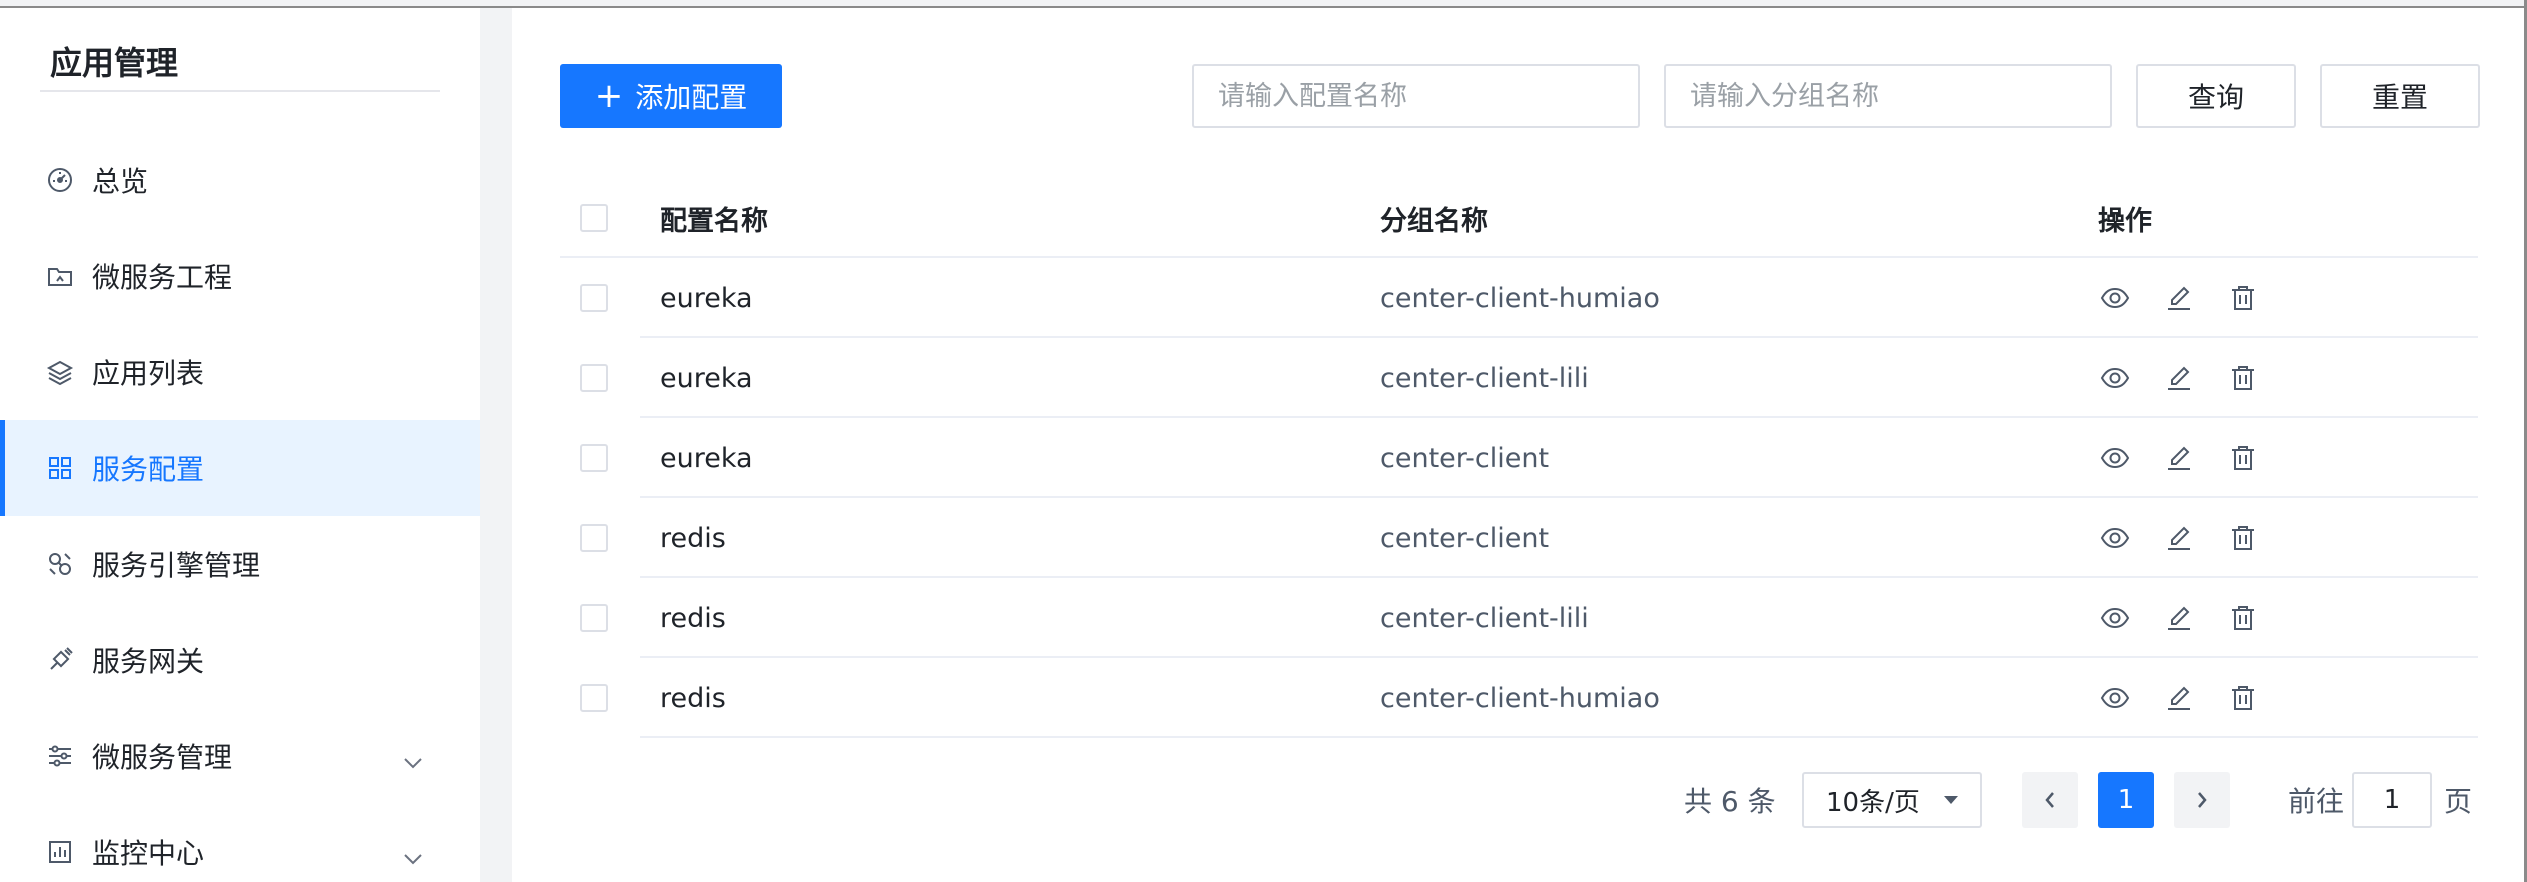 The image size is (2527, 882). Describe the element at coordinates (671, 96) in the screenshot. I see `add-config-button: + 添加配置` at that location.